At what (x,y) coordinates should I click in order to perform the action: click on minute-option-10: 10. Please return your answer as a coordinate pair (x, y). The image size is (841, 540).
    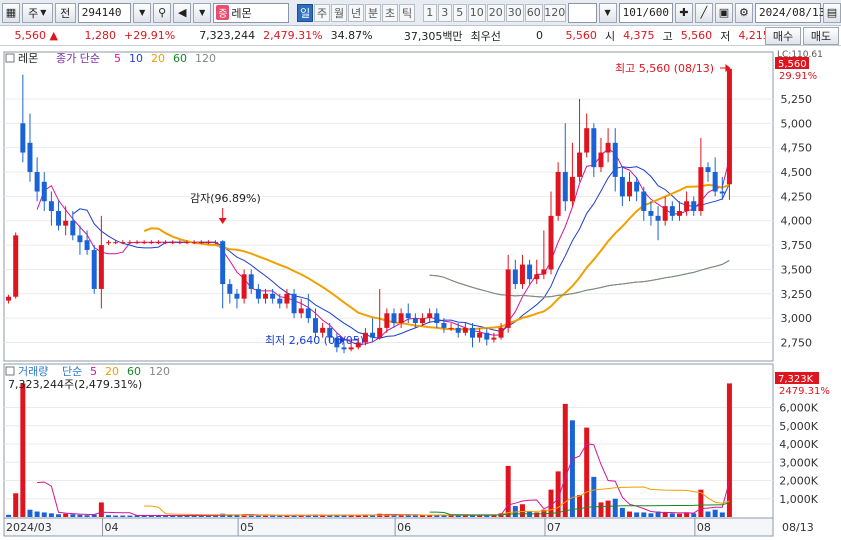
    Looking at the image, I should click on (476, 12).